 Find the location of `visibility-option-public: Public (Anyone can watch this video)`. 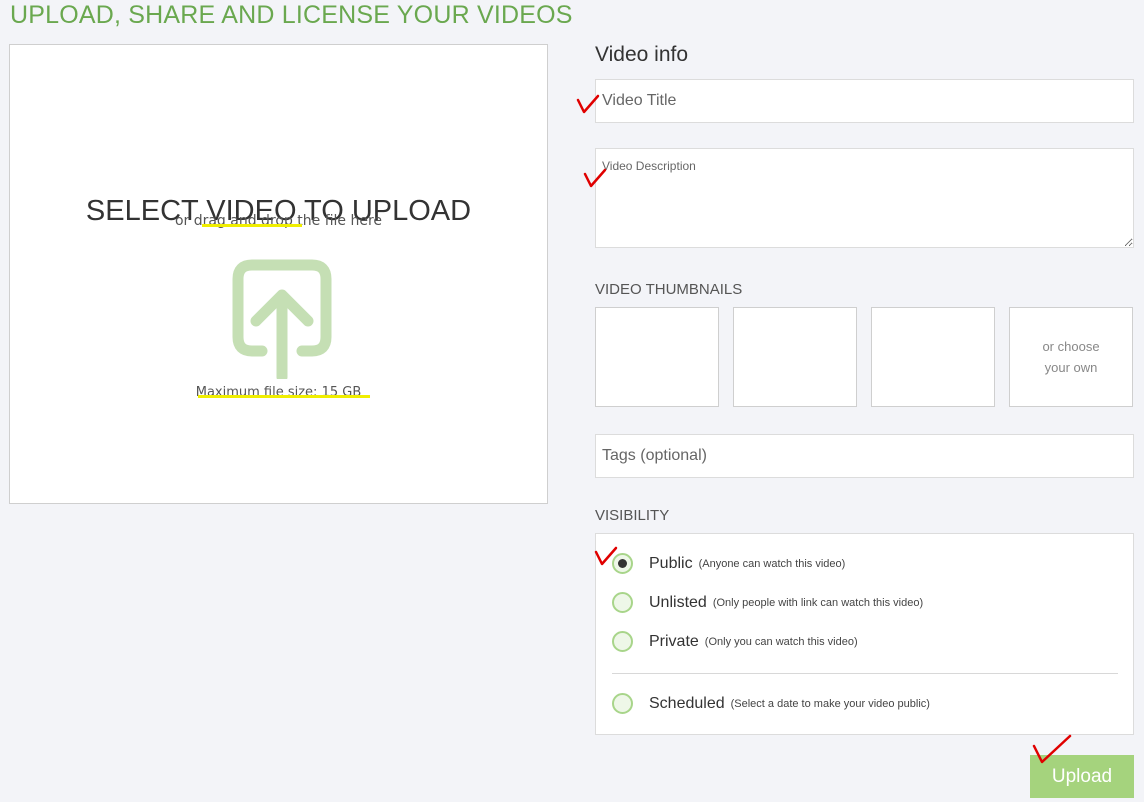

visibility-option-public: Public (Anyone can watch this video) is located at coordinates (728, 563).